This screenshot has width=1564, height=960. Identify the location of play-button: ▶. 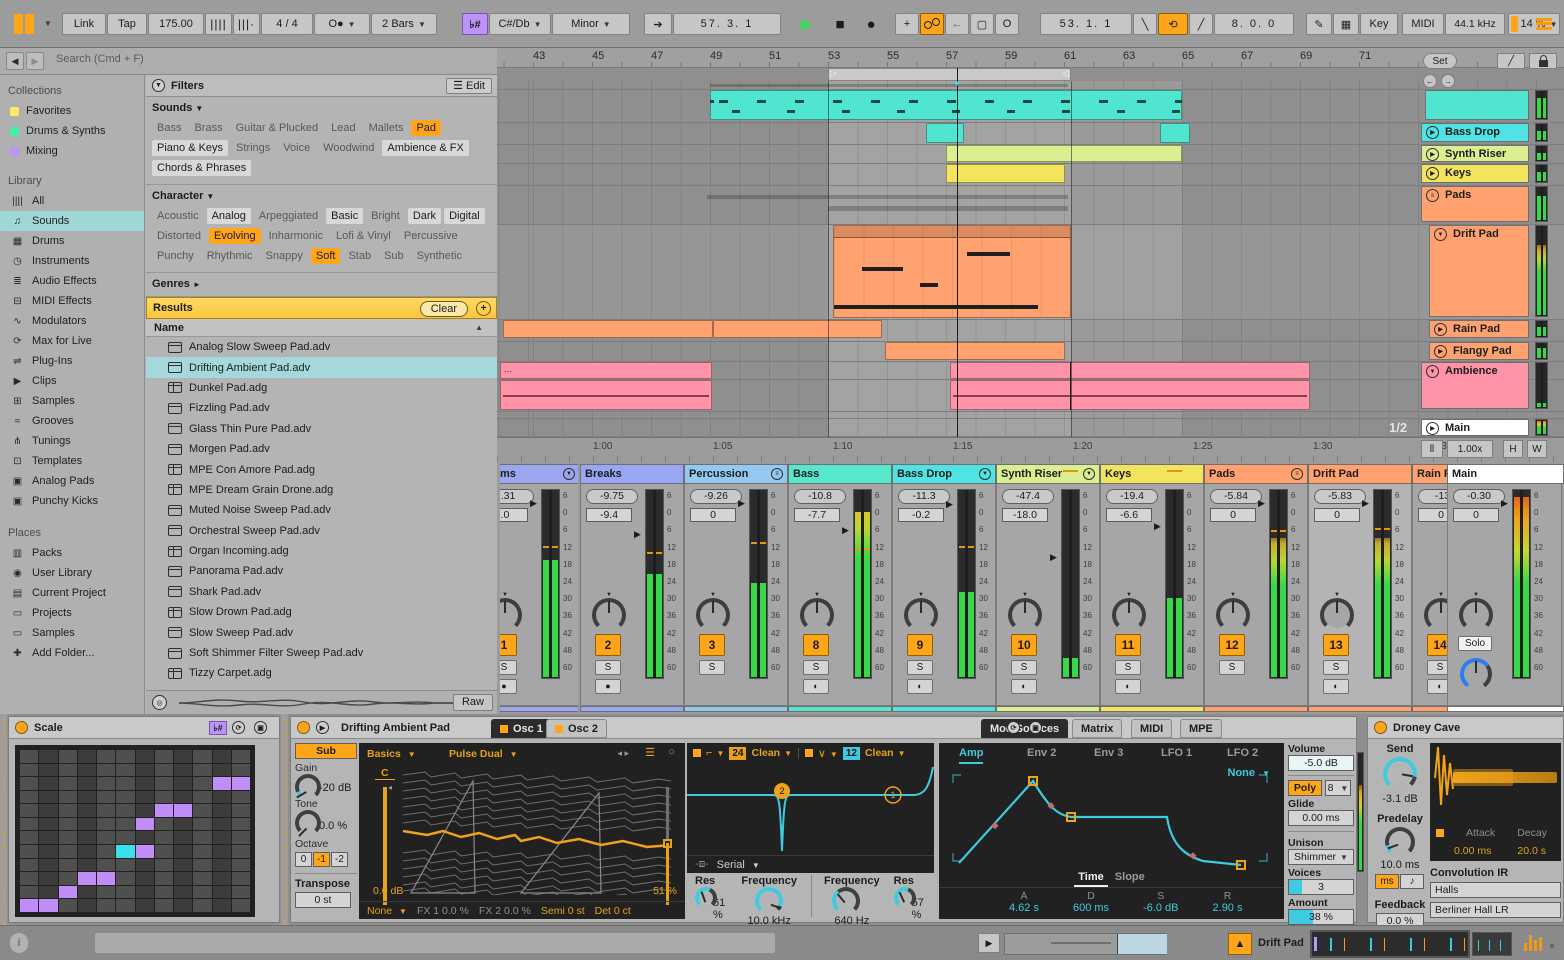
(807, 24).